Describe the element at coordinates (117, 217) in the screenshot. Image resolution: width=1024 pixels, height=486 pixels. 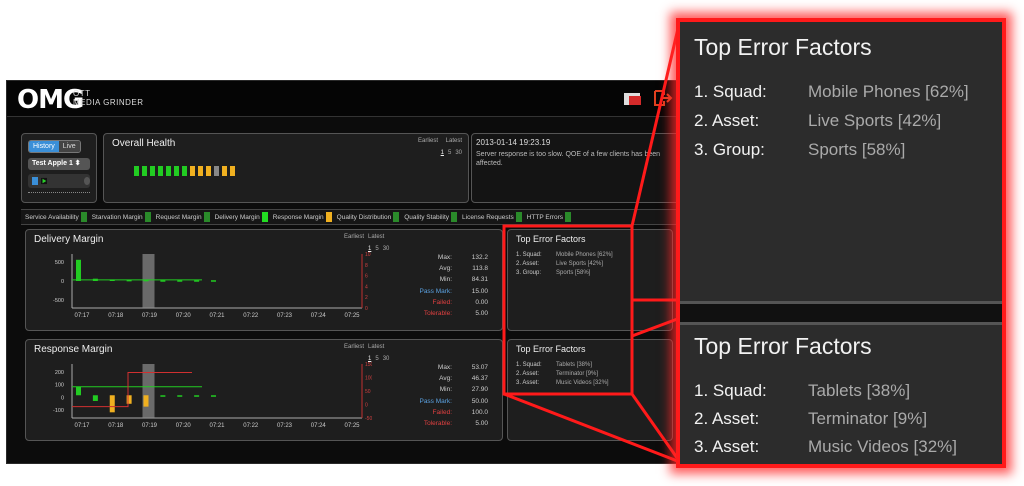
I see `metric-label: Starvation Margin` at that location.